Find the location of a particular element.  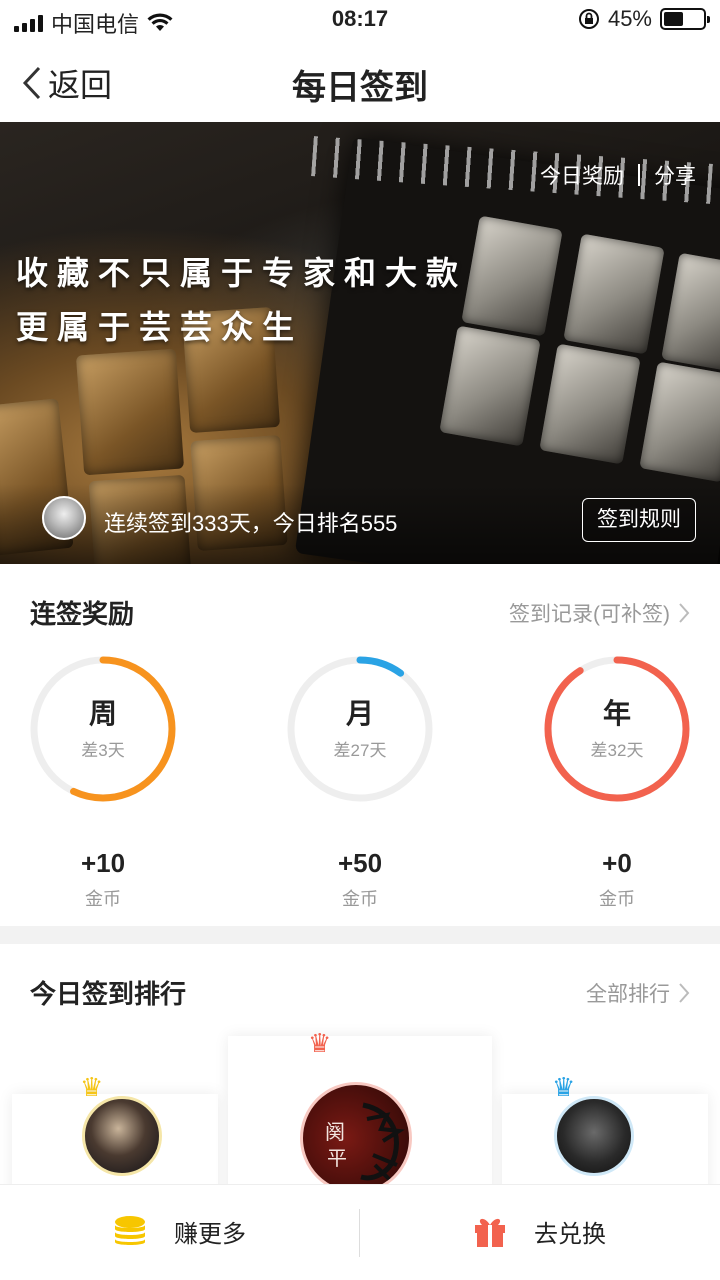

svg-text: 阕 is located at coordinates (335, 1132).